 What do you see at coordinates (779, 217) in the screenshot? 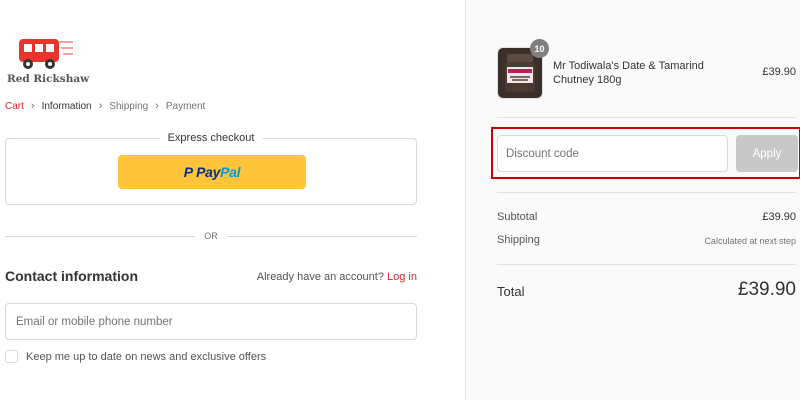
I see `subtotal-value: £39.90` at bounding box center [779, 217].